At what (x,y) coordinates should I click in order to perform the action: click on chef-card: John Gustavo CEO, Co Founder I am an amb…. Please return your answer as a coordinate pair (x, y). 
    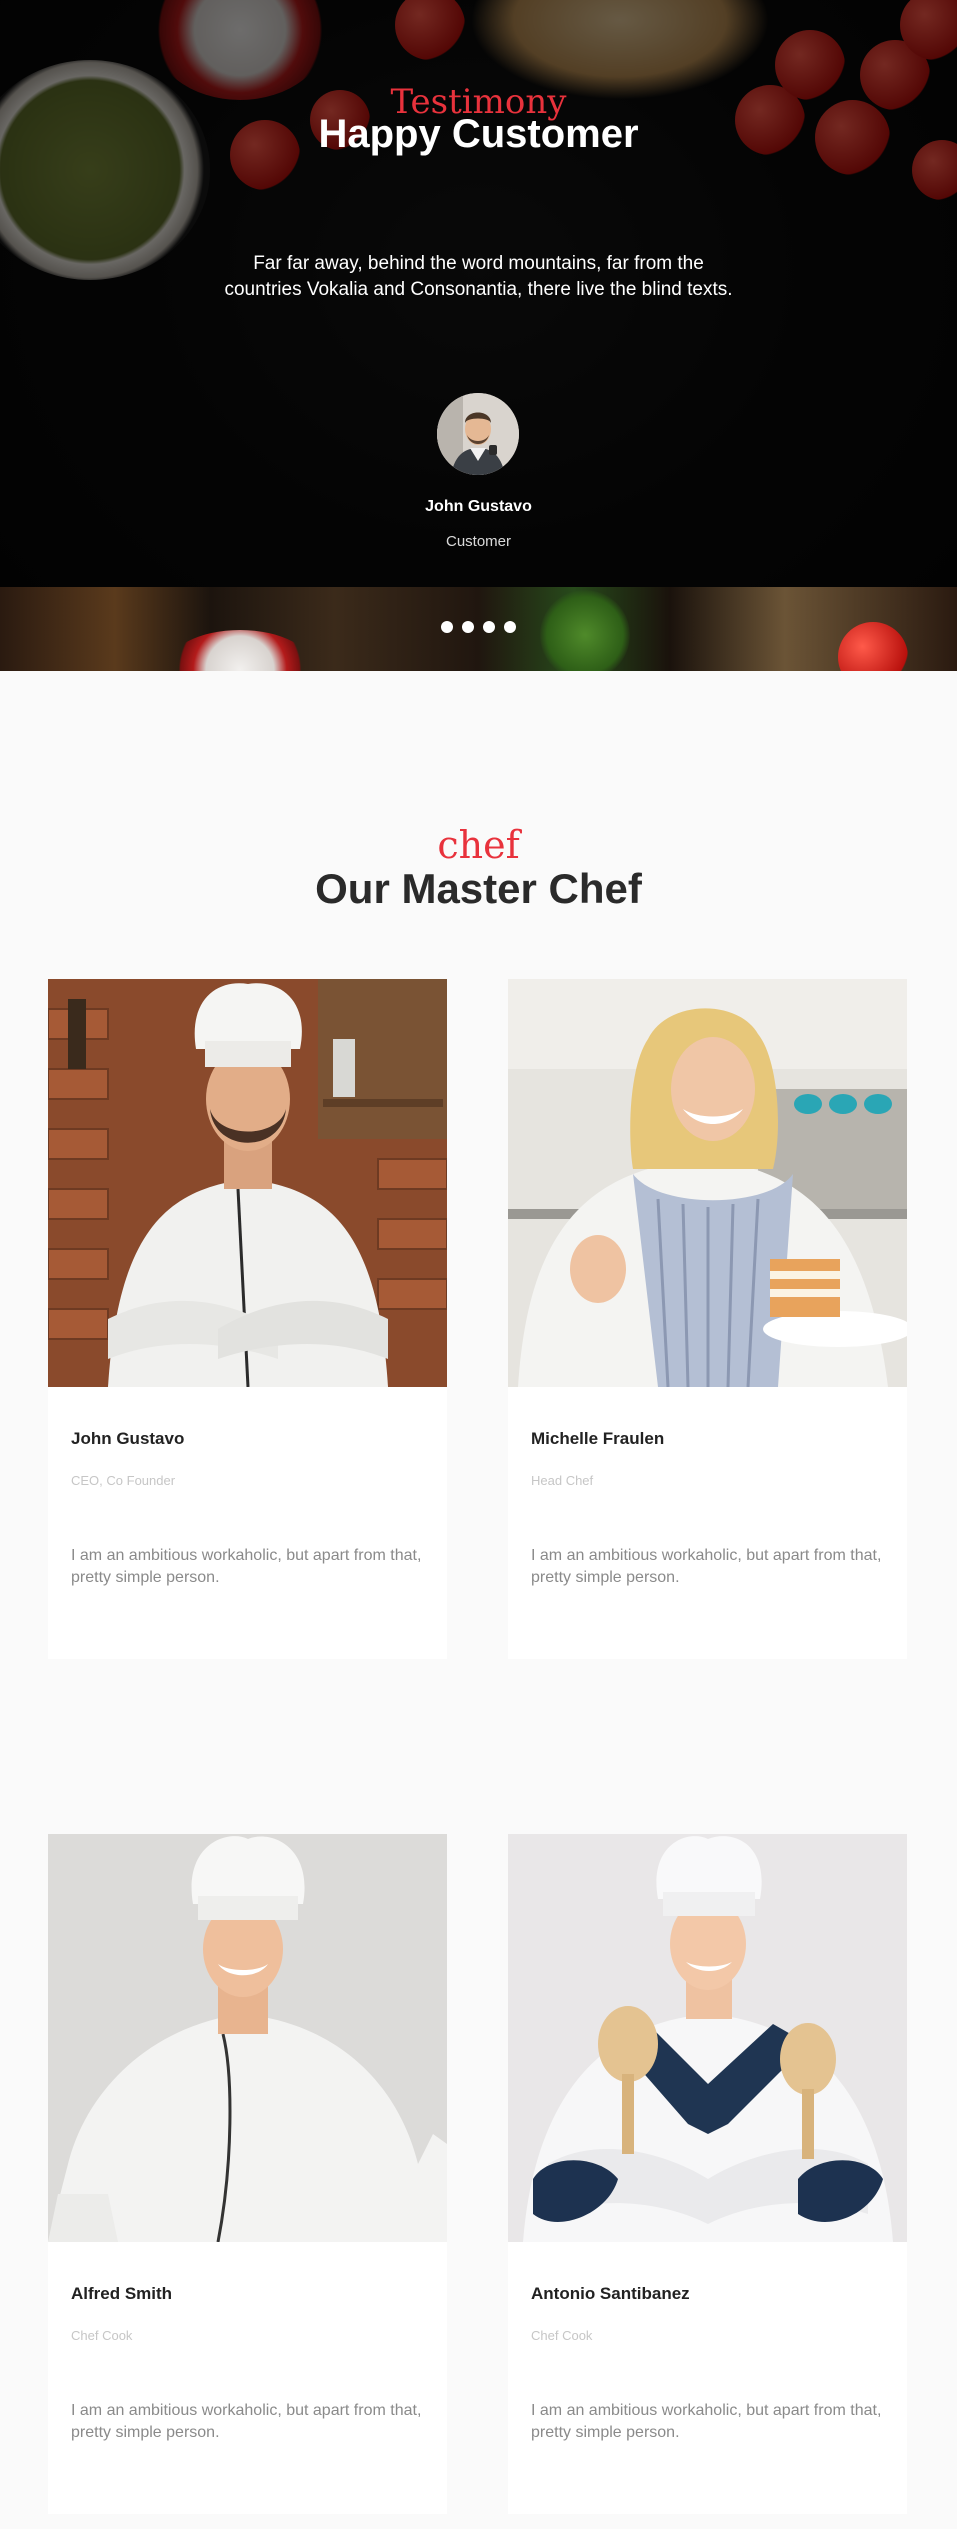
    Looking at the image, I should click on (247, 1319).